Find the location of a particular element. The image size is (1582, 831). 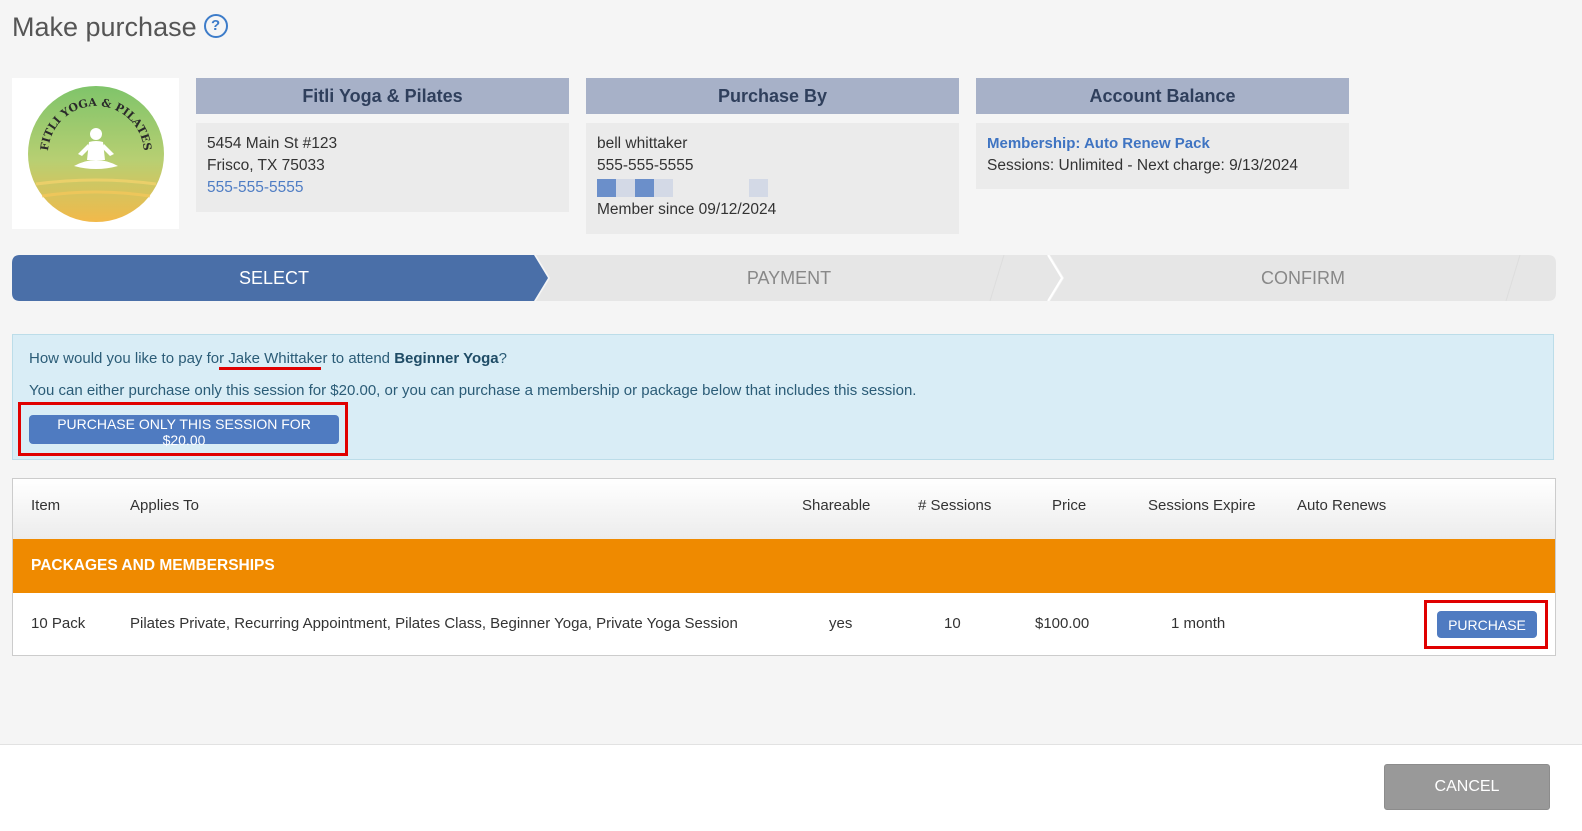

session-button-highlight is located at coordinates (183, 429).